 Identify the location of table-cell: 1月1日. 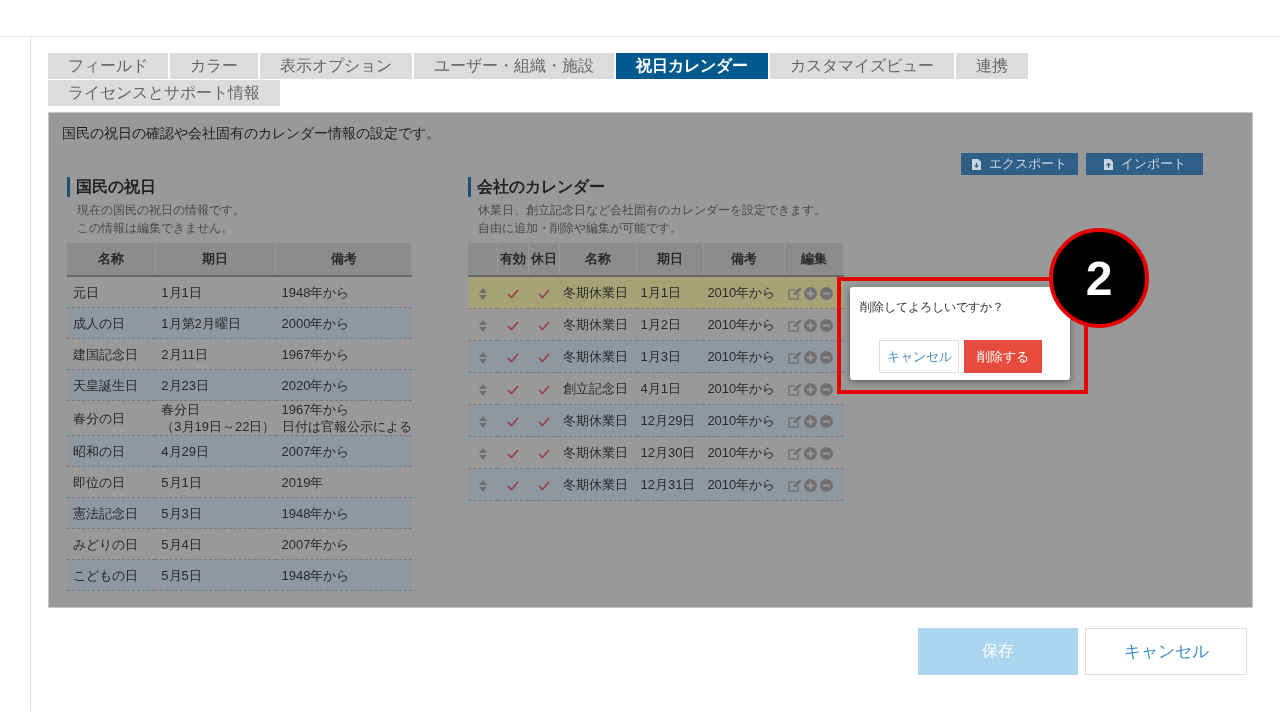
(670, 292).